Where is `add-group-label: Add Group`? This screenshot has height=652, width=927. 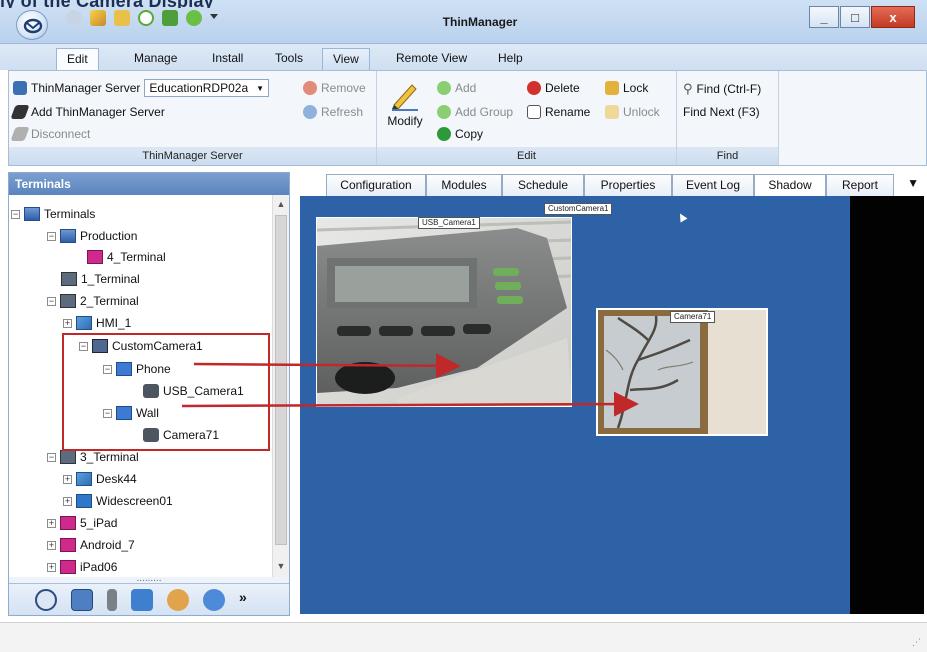
add-group-label: Add Group is located at coordinates (484, 112).